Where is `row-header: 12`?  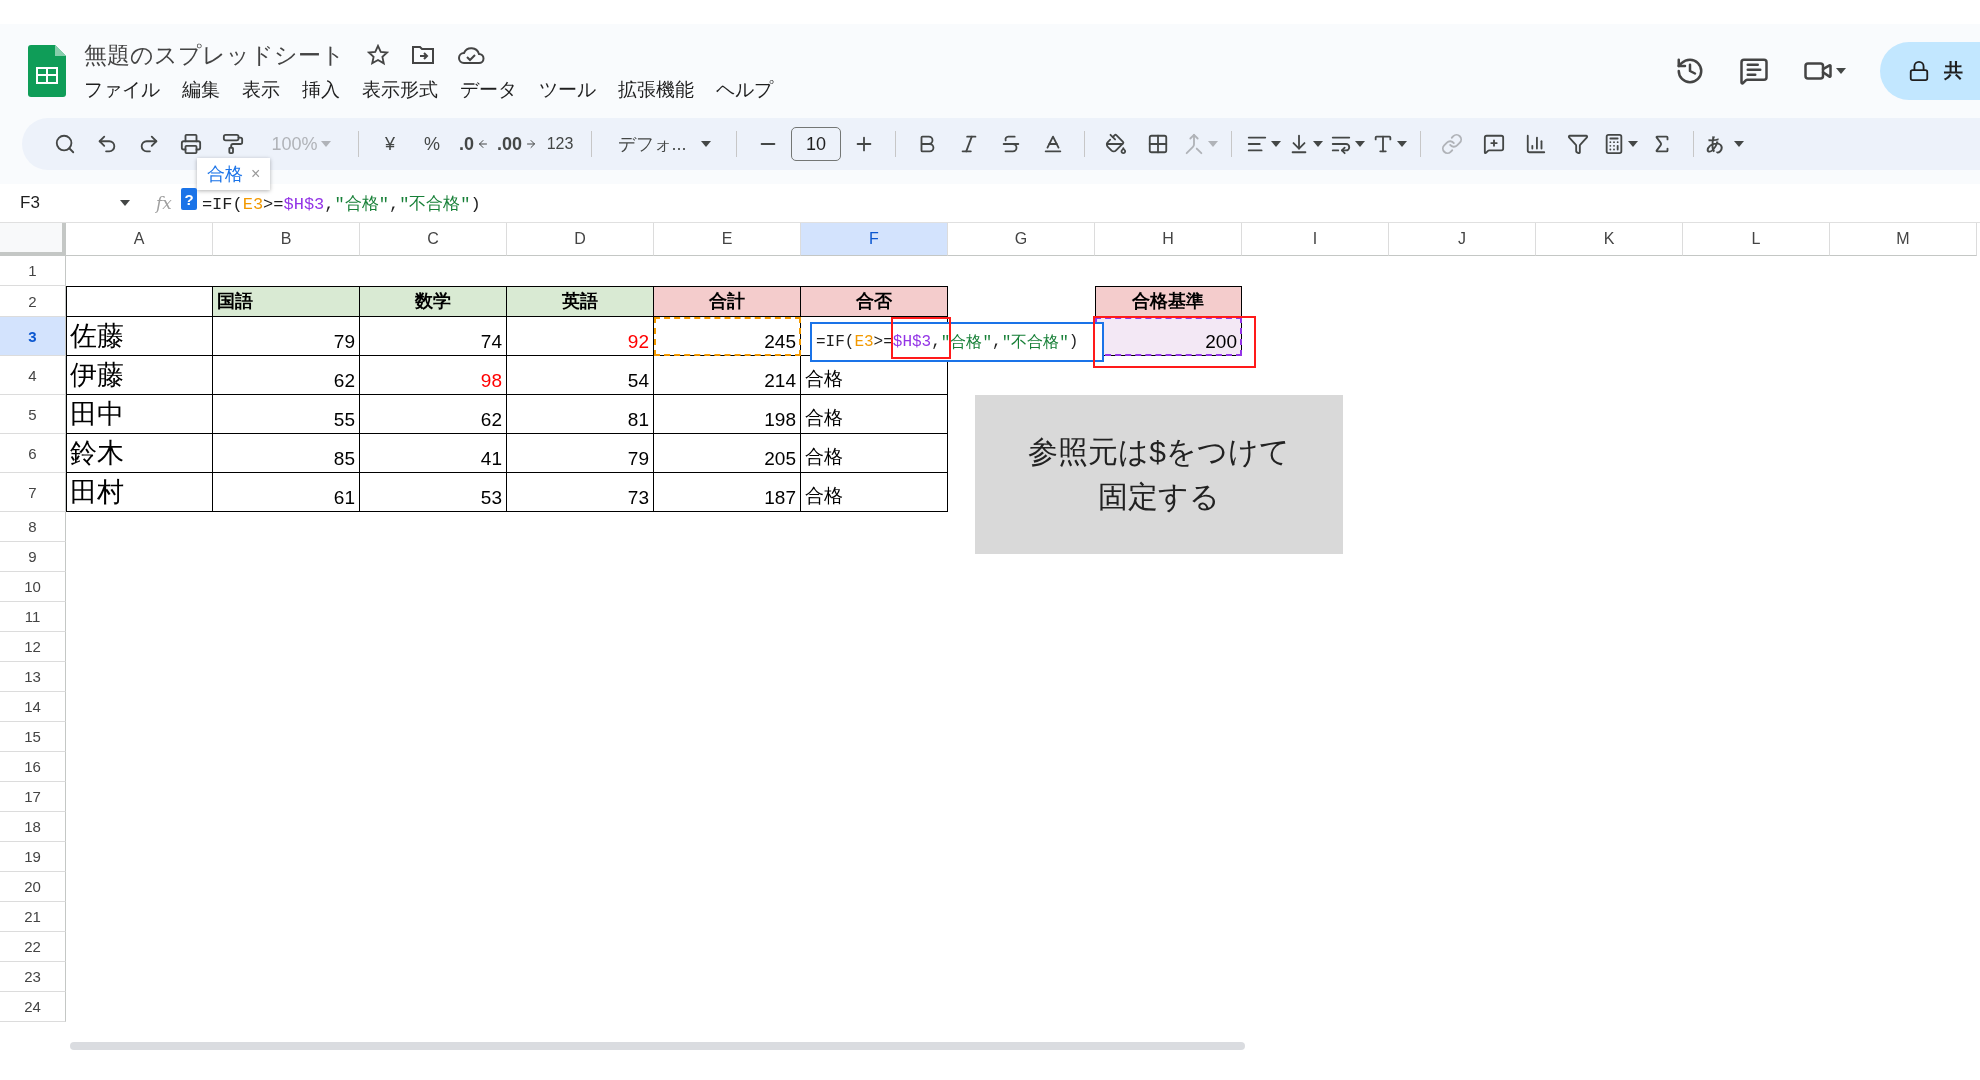 row-header: 12 is located at coordinates (33, 647).